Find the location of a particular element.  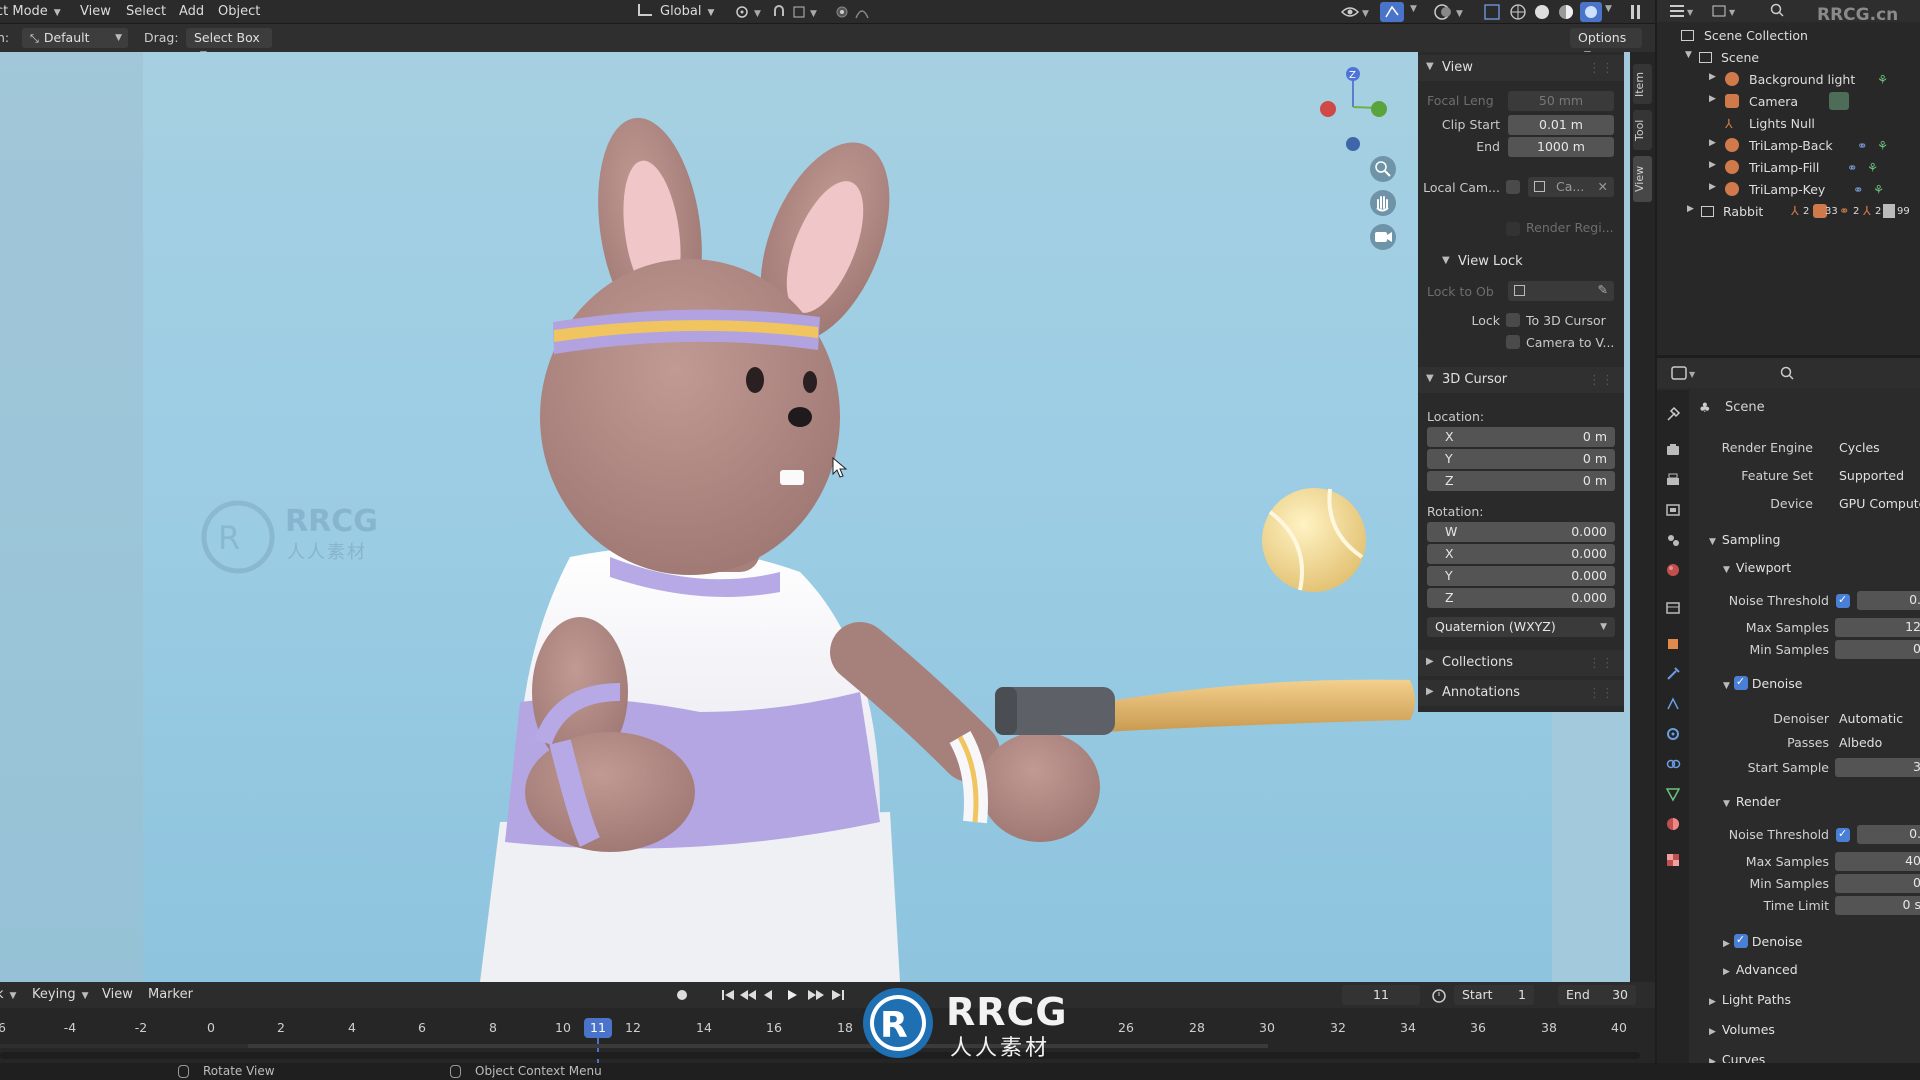

texture-tab-icon is located at coordinates (1673, 860).